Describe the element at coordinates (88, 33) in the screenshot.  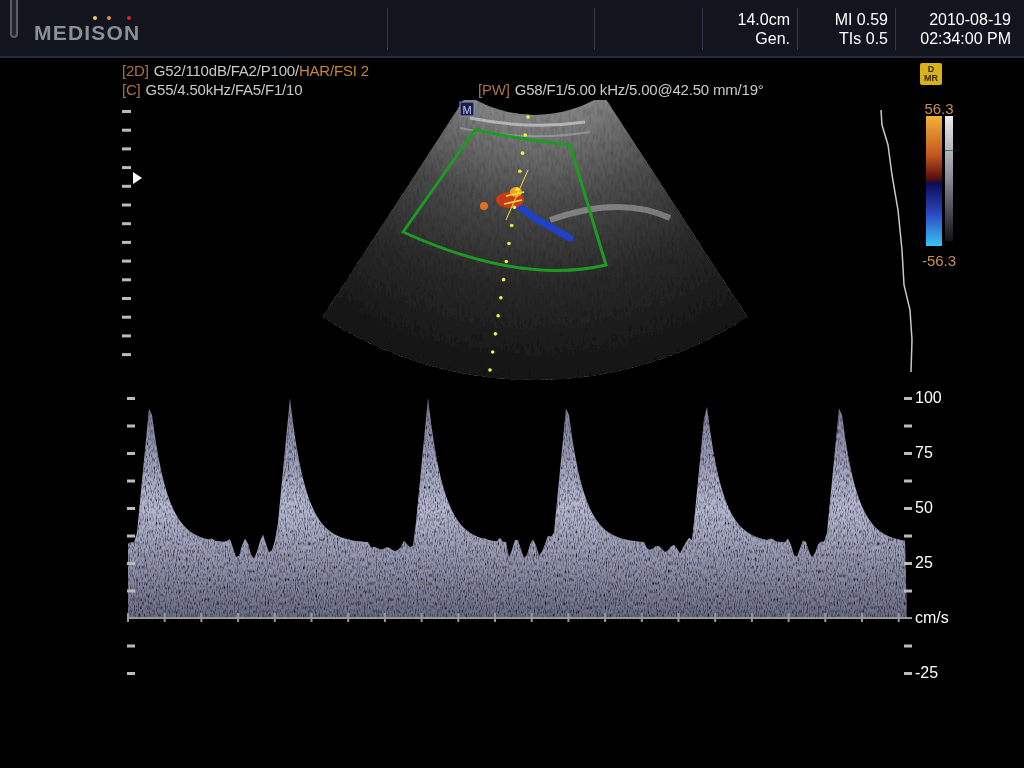
I see `logo-text: MEDISON` at that location.